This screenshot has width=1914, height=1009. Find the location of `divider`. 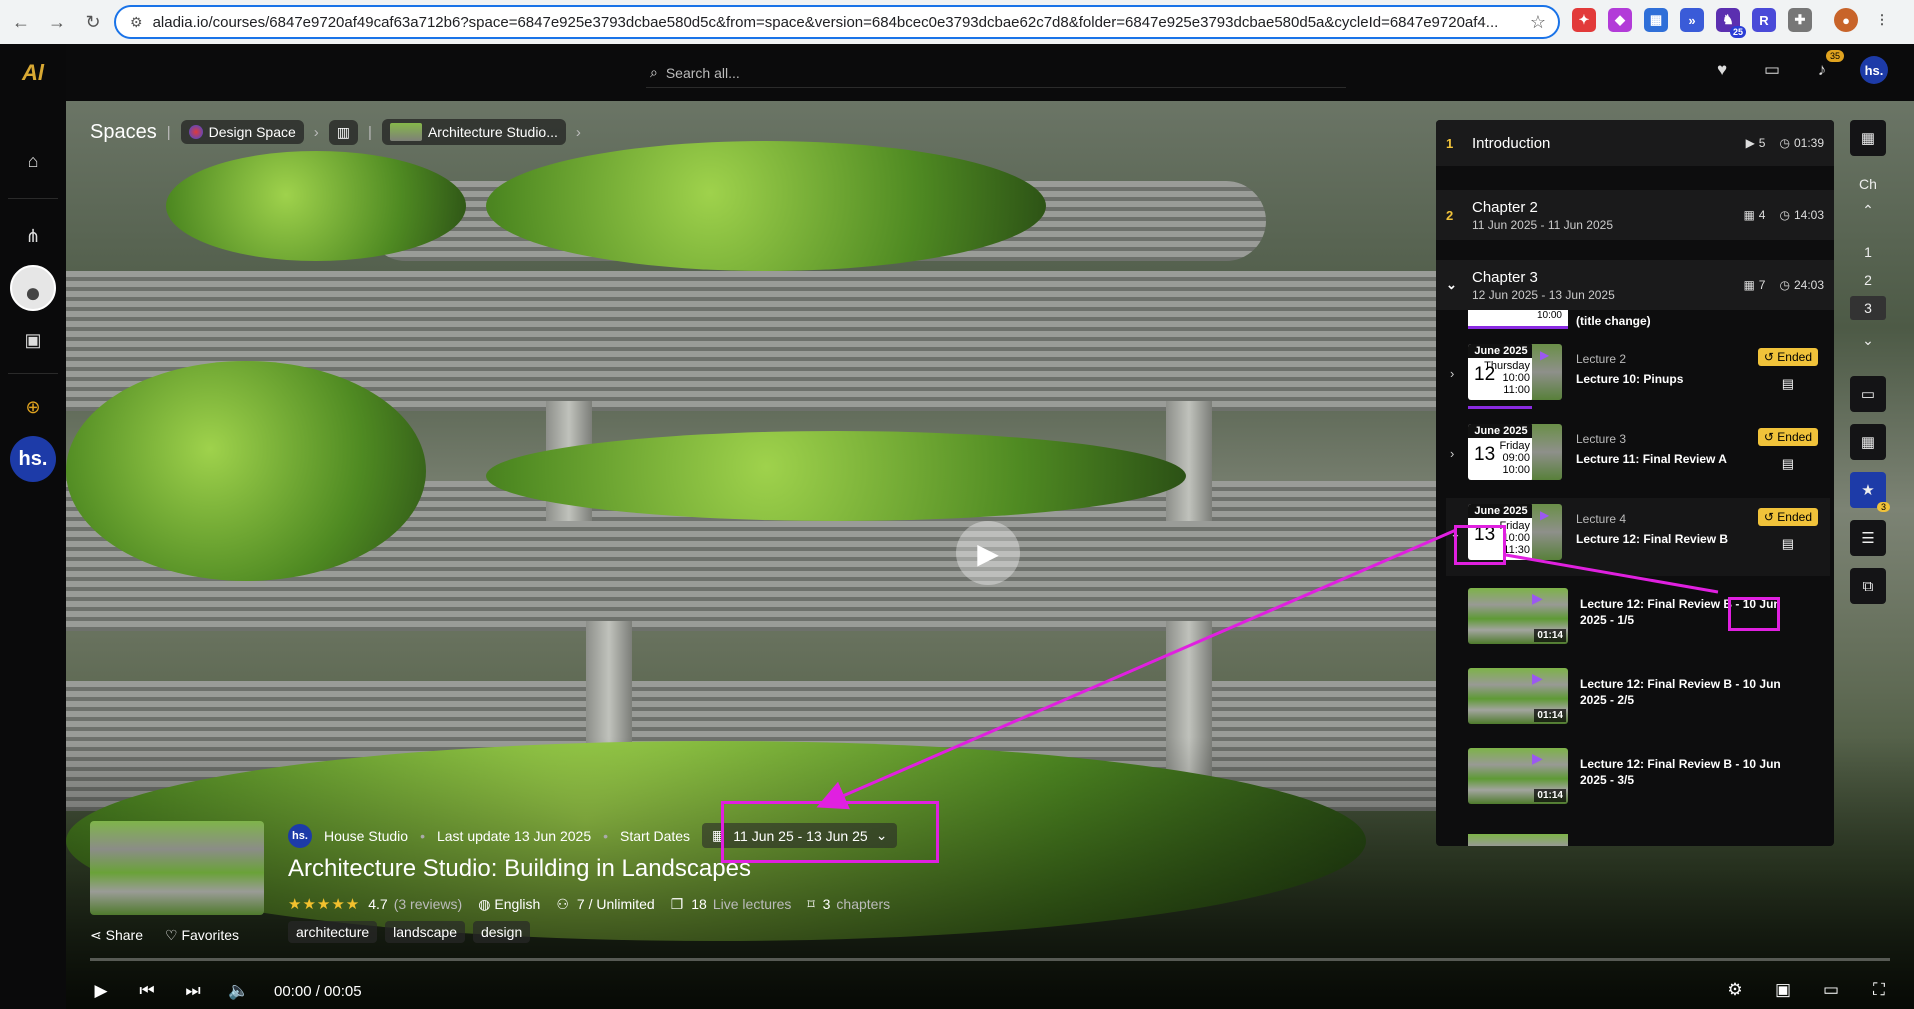

divider is located at coordinates (33, 198).